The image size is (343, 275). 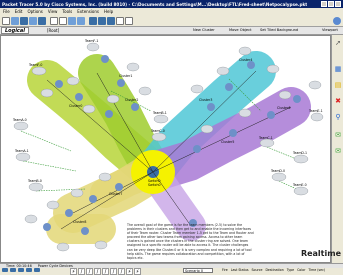 What do you see at coordinates (19, 11) in the screenshot?
I see `menu-edit: Edit` at bounding box center [19, 11].